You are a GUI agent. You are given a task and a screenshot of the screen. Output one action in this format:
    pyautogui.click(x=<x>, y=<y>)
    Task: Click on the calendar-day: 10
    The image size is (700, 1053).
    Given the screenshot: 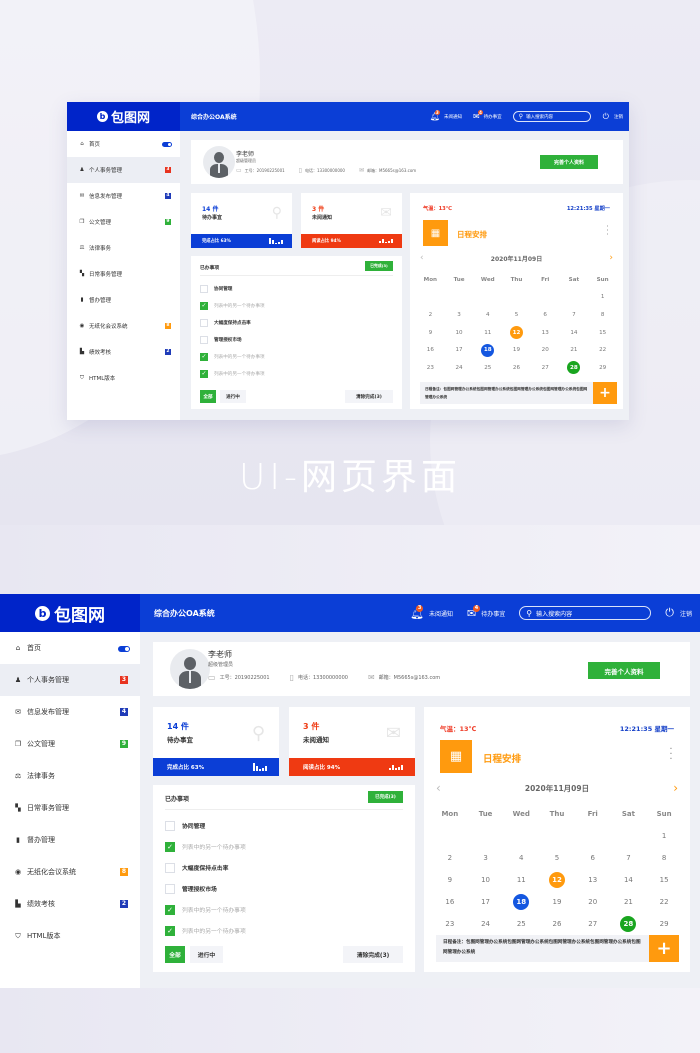 What is the action you would take?
    pyautogui.click(x=459, y=333)
    